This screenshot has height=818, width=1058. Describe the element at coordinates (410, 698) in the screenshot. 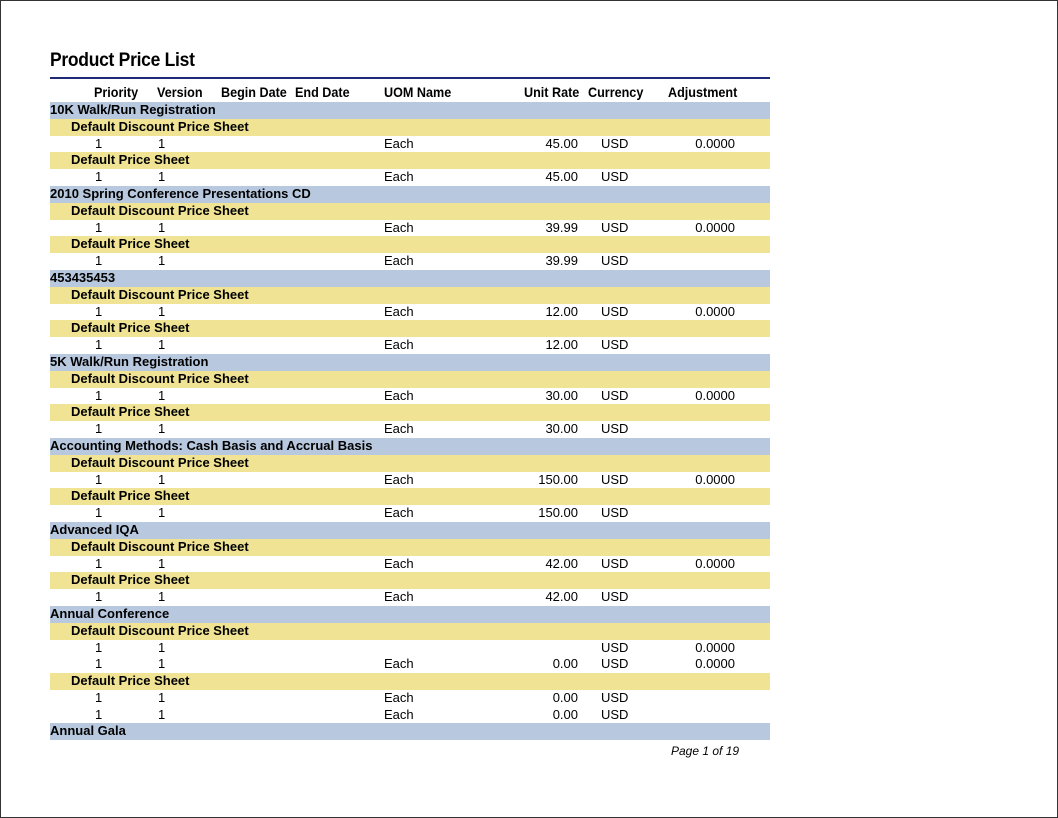

I see `price-row: 1 1 Each 0.00 USD` at that location.